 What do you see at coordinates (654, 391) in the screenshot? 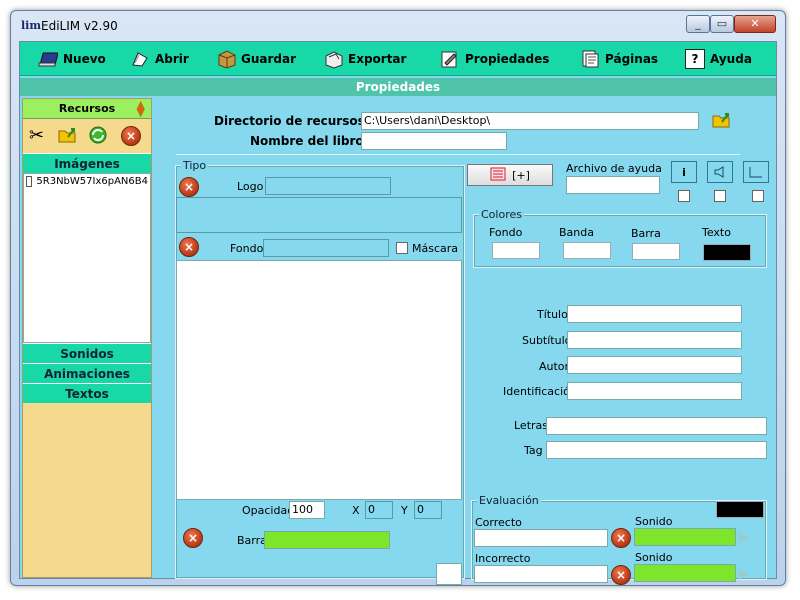
I see `identificacion-field` at bounding box center [654, 391].